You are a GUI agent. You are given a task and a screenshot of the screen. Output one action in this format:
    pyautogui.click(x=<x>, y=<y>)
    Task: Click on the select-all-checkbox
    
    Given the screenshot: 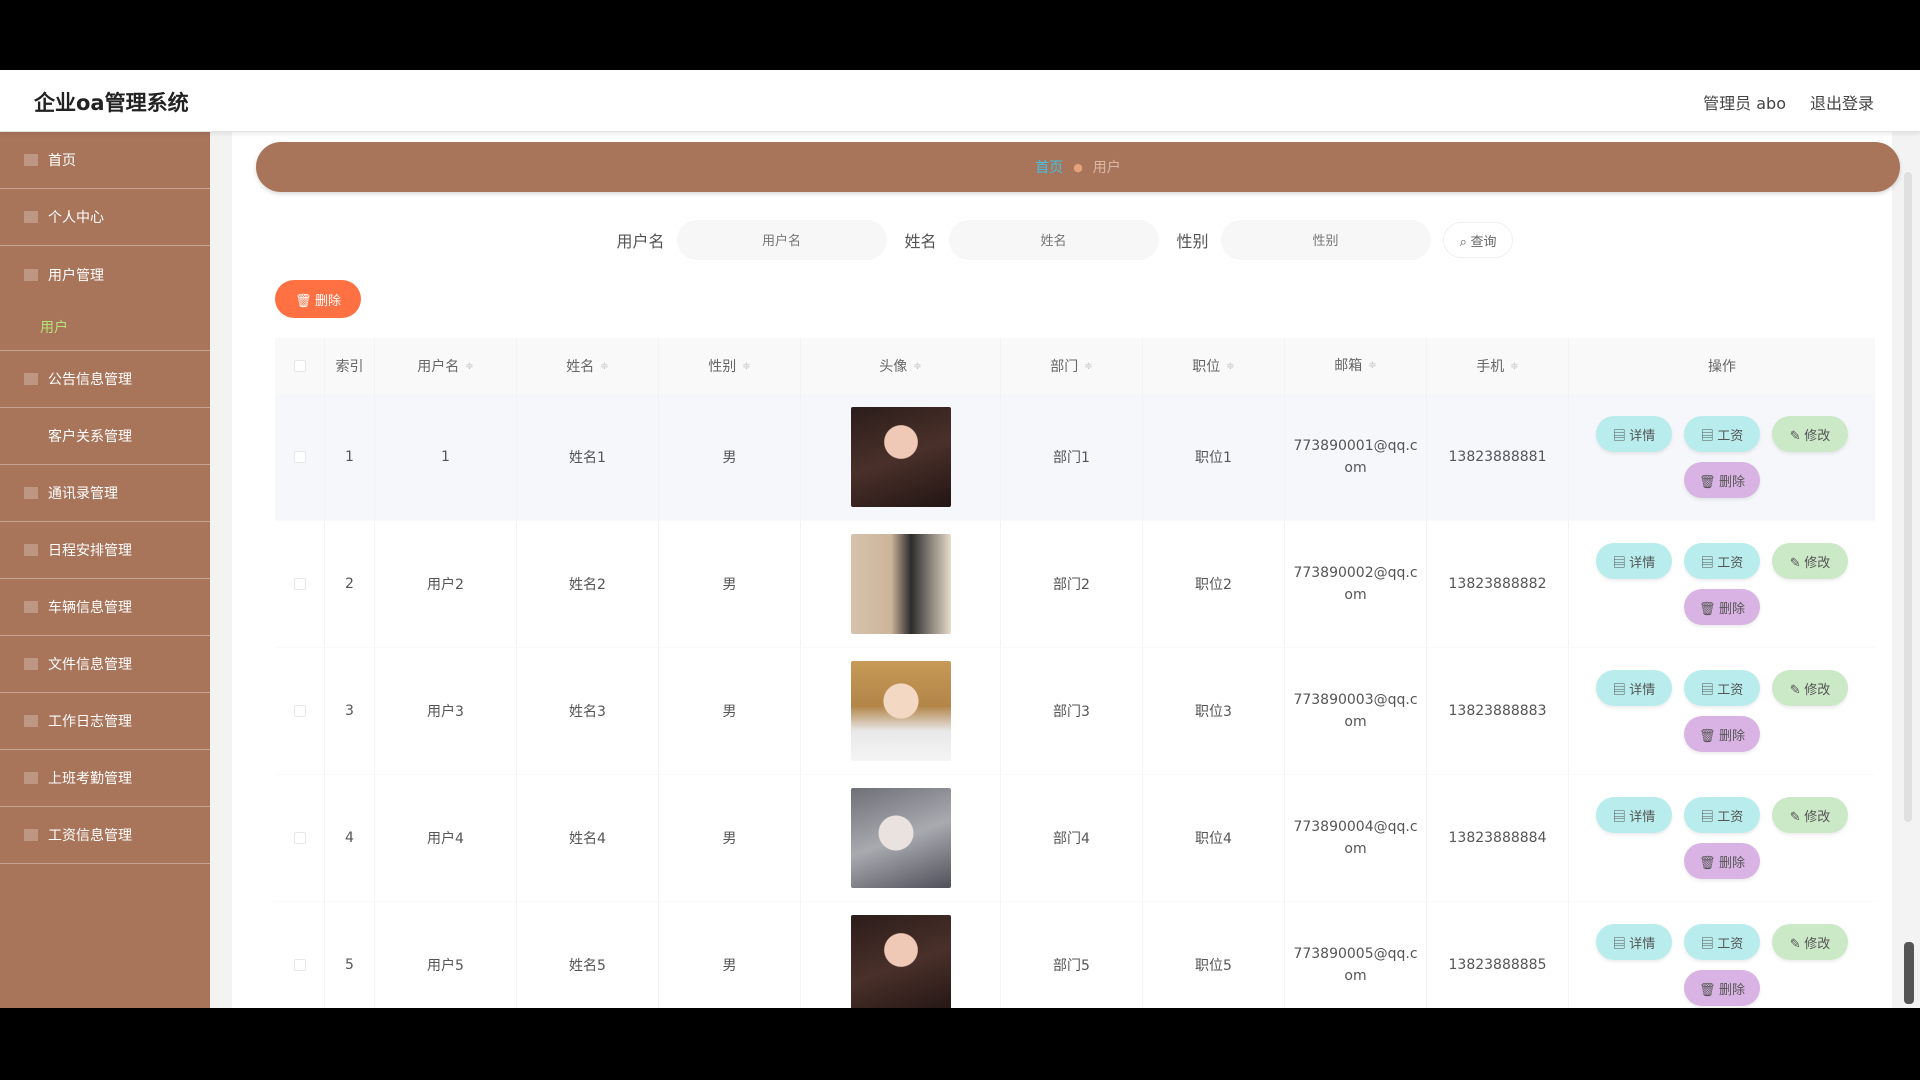 What is the action you would take?
    pyautogui.click(x=299, y=366)
    